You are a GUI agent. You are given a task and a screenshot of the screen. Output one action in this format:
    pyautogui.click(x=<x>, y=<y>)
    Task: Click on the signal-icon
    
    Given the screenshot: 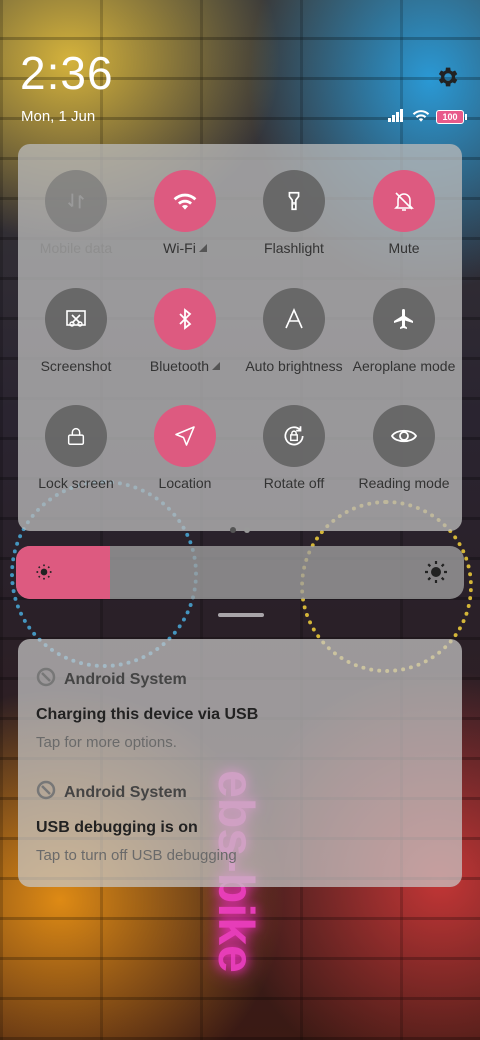 What is the action you would take?
    pyautogui.click(x=397, y=117)
    